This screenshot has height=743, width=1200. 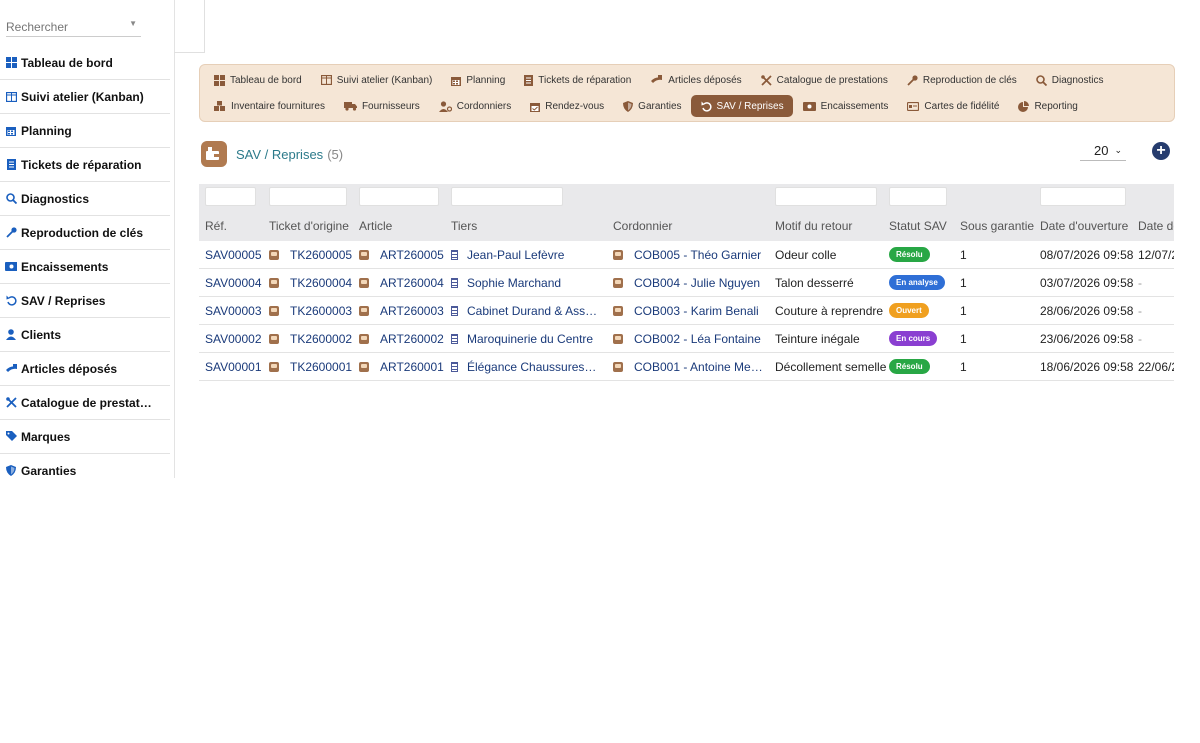 What do you see at coordinates (257, 80) in the screenshot?
I see `tab-tableau-de-bord: Tableau de bord` at bounding box center [257, 80].